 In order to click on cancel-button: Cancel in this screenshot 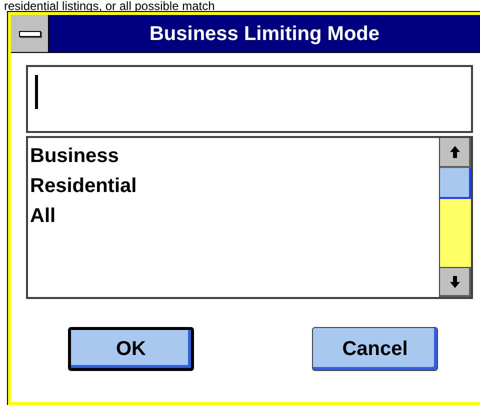, I will do `click(375, 349)`.